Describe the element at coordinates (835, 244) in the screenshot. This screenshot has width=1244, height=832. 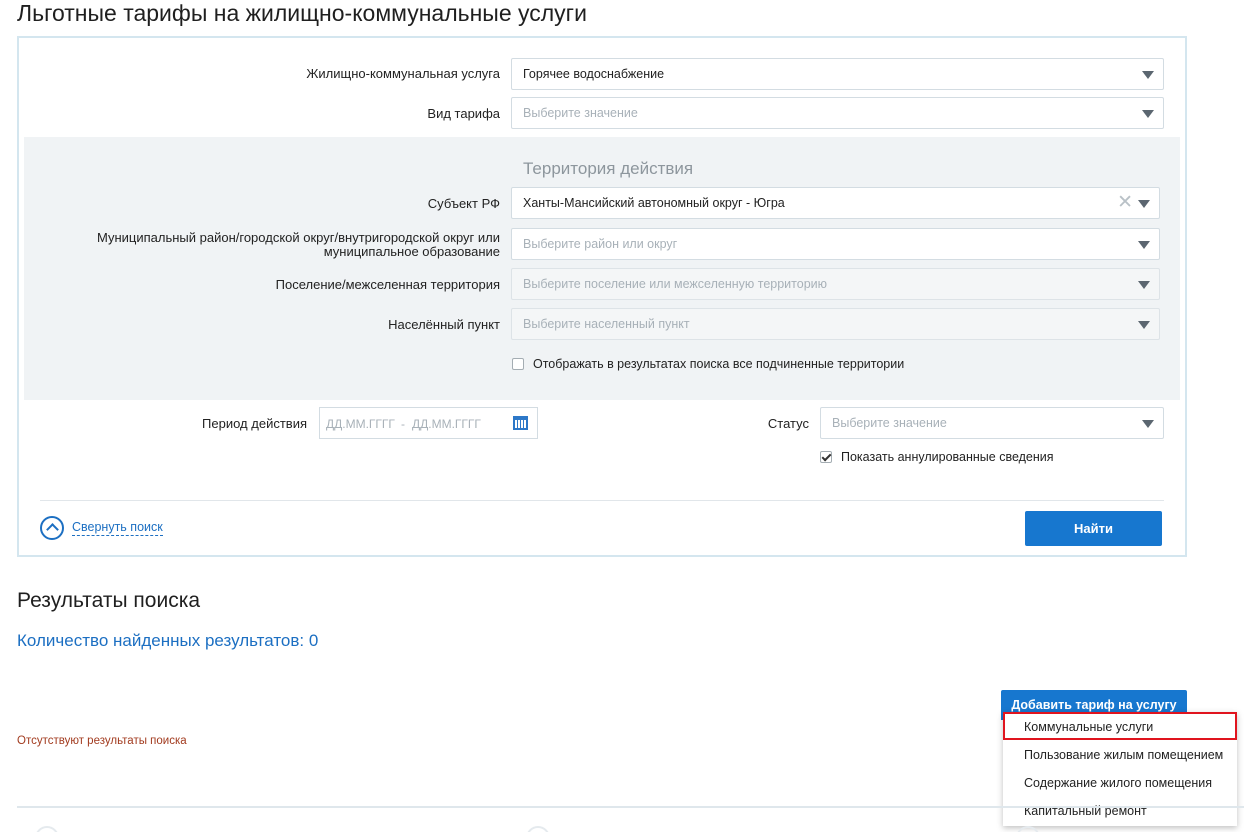
I see `district-select: Выберите район или округ` at that location.